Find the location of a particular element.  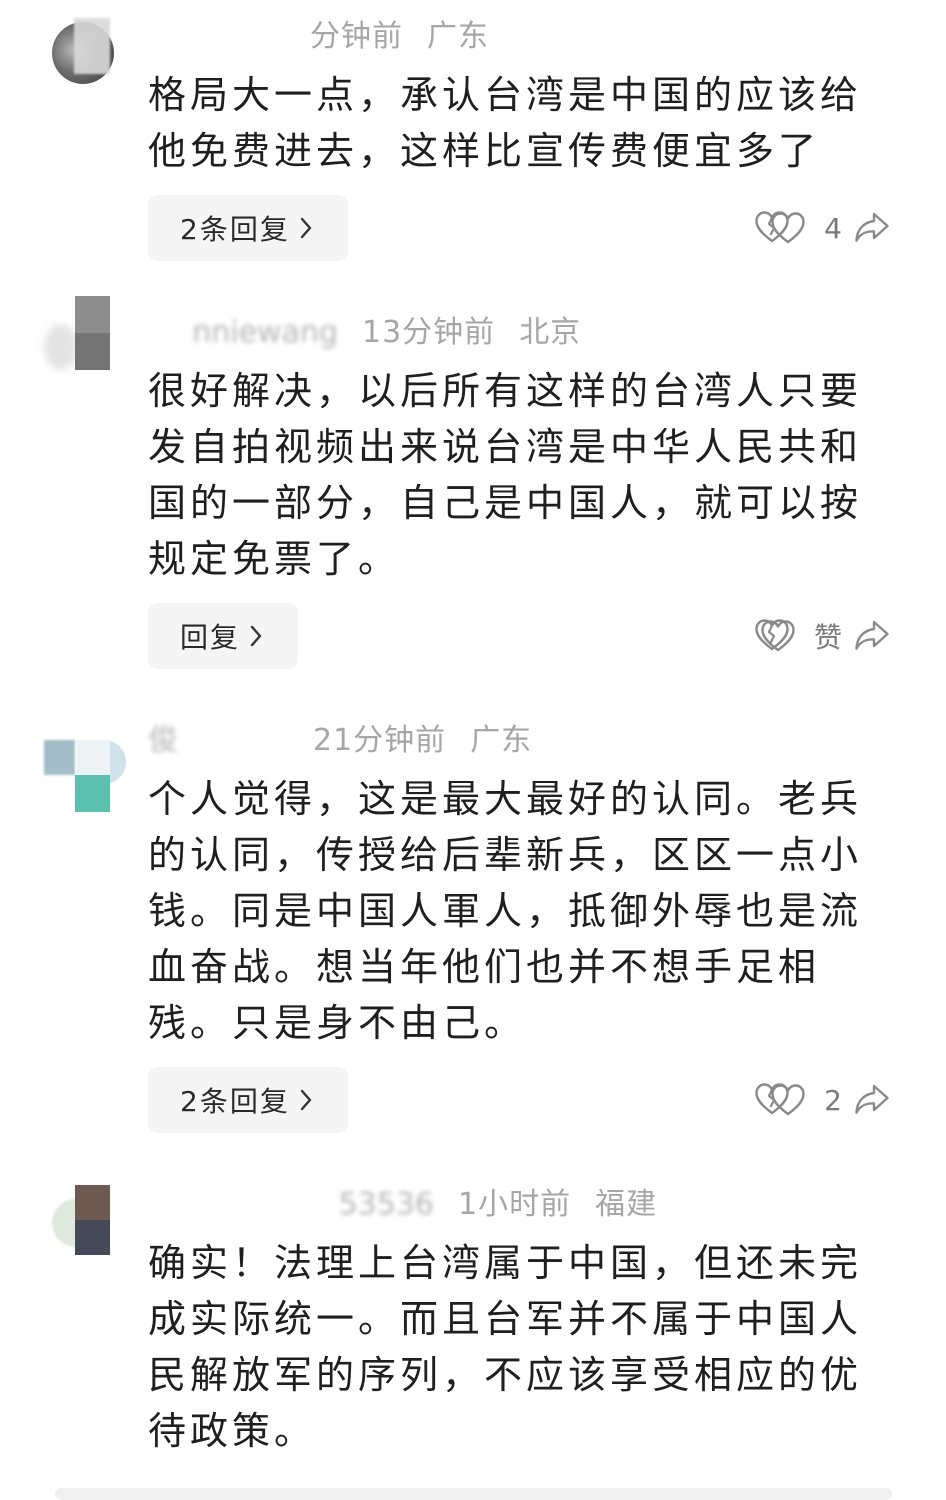

comment-text-line: 格局大一点，承认台湾是中国的应该给 is located at coordinates (505, 95).